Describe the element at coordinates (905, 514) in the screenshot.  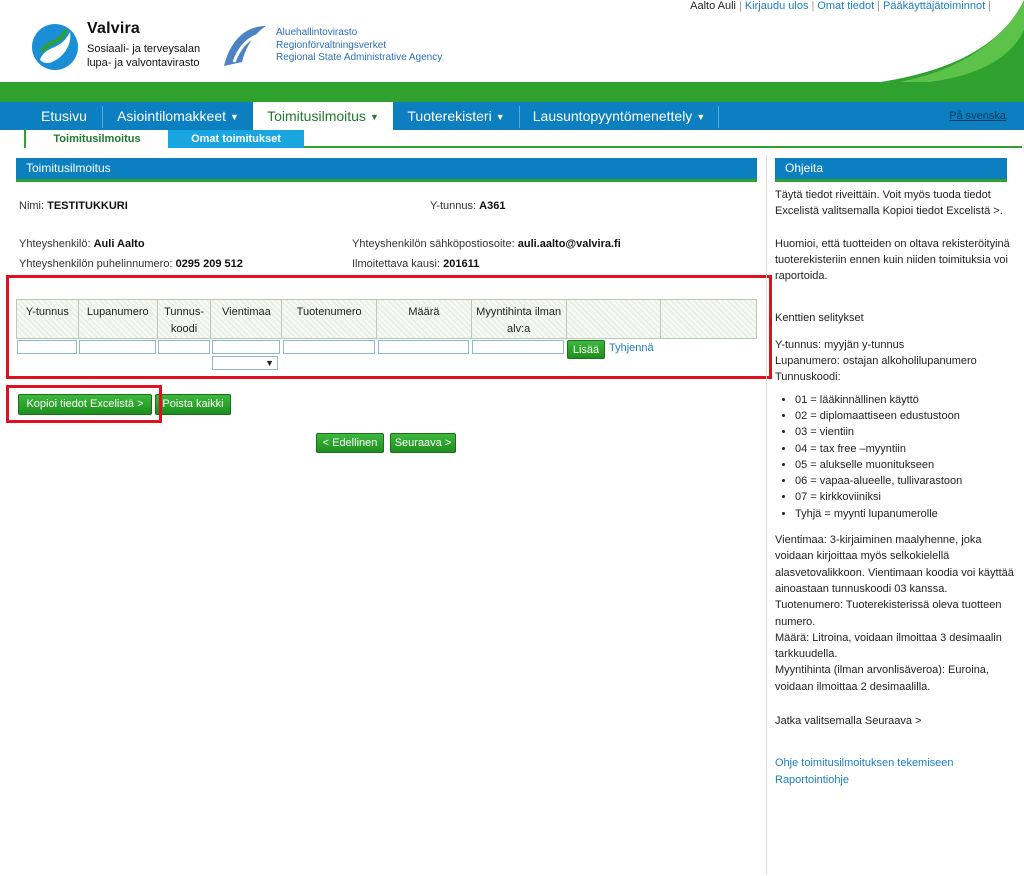
I see `code-list-item: Tyhjä = myynti lupanumerolle` at that location.